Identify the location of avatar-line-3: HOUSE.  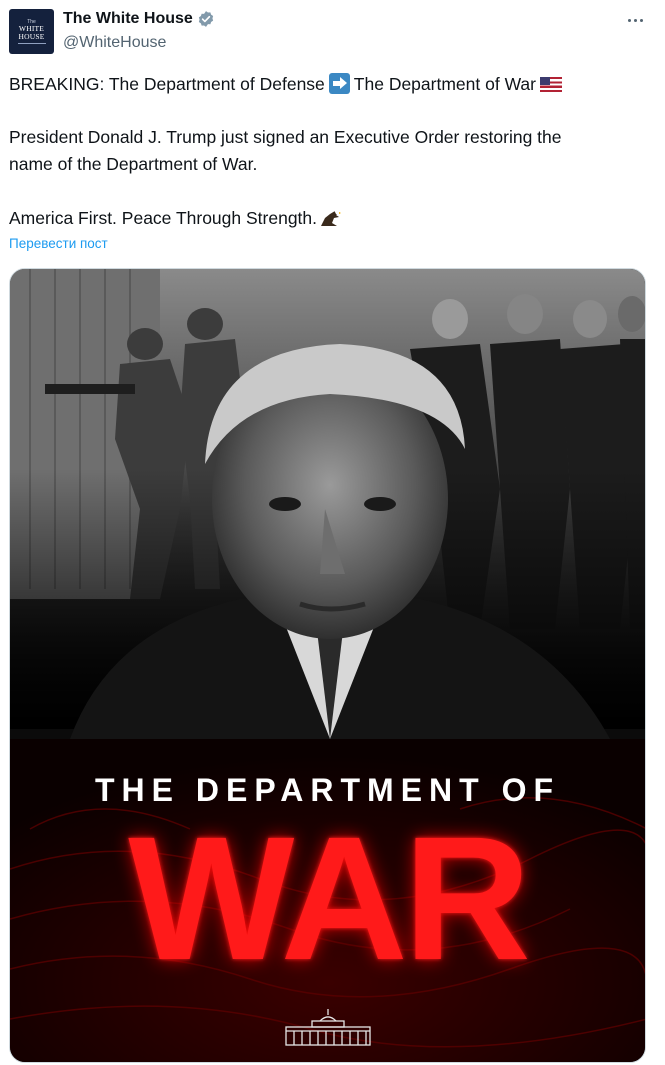
(31, 36).